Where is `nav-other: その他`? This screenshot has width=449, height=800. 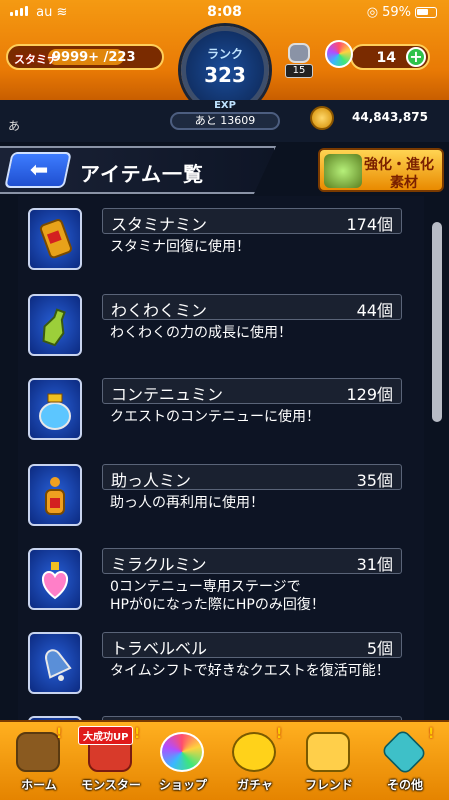 nav-other: その他 is located at coordinates (405, 763).